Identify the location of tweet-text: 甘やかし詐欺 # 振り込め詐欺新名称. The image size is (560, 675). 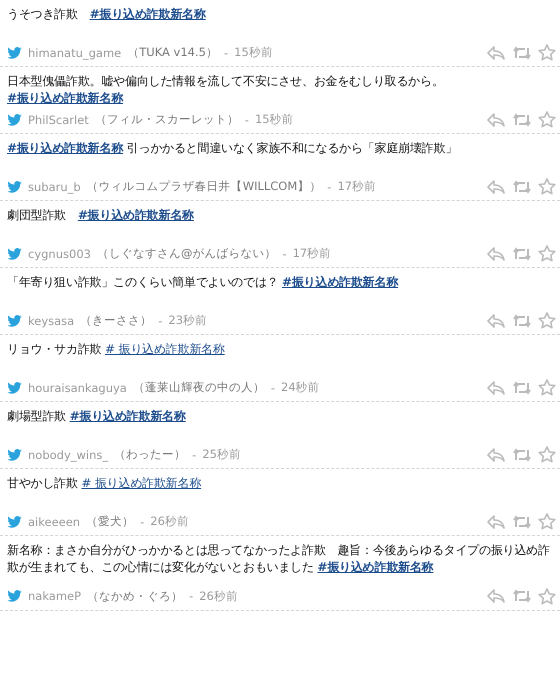
(104, 483).